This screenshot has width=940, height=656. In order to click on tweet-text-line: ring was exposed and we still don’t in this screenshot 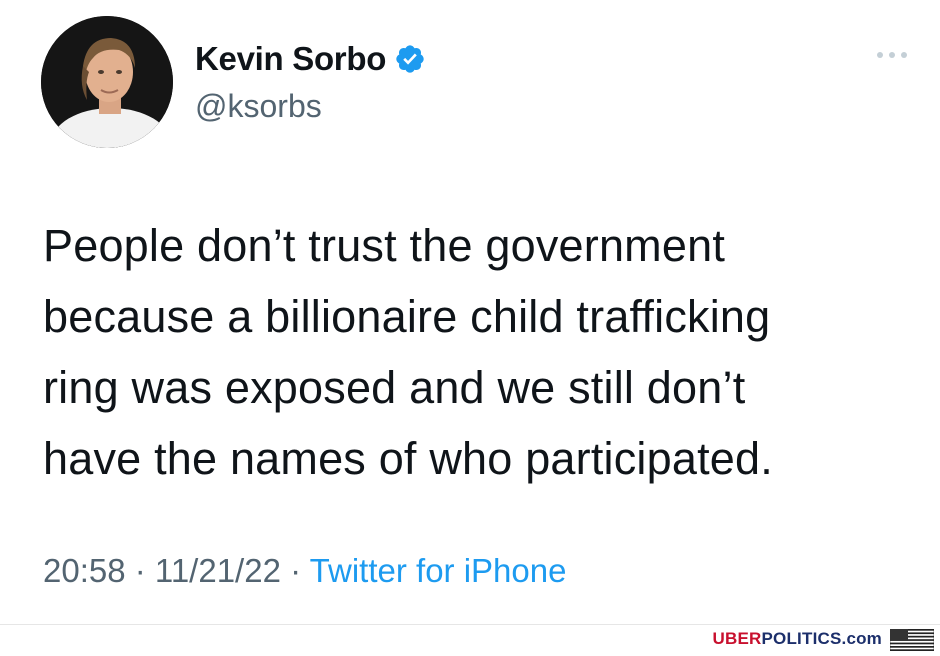, I will do `click(394, 387)`.